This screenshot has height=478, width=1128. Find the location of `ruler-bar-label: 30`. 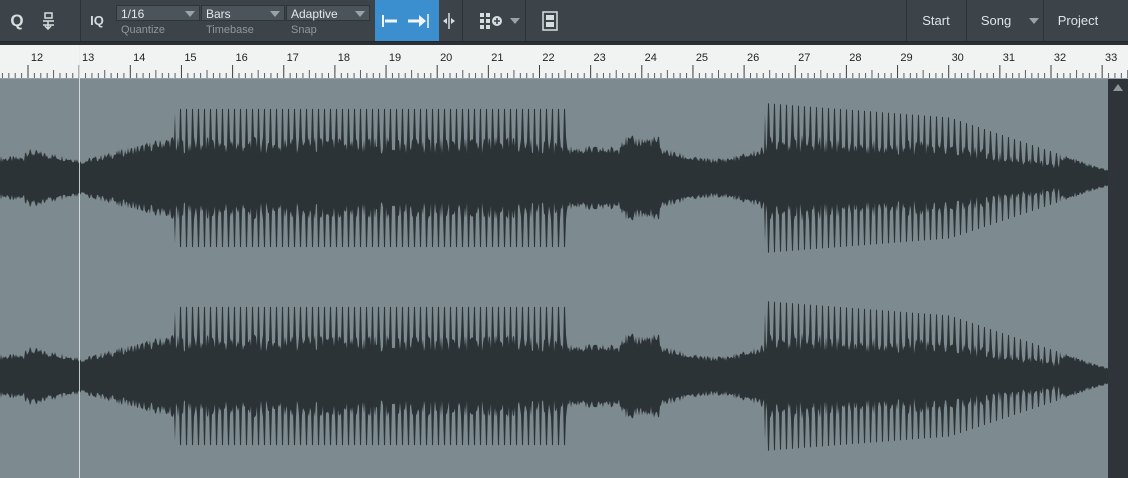

ruler-bar-label: 30 is located at coordinates (957, 58).